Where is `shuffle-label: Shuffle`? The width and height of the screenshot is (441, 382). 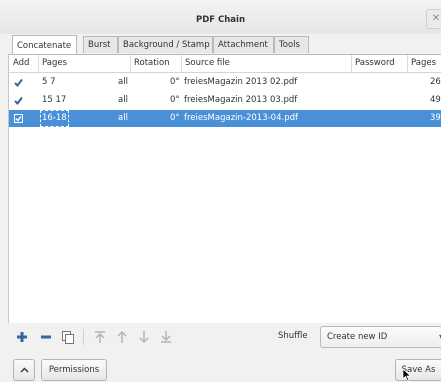
shuffle-label: Shuffle is located at coordinates (293, 336).